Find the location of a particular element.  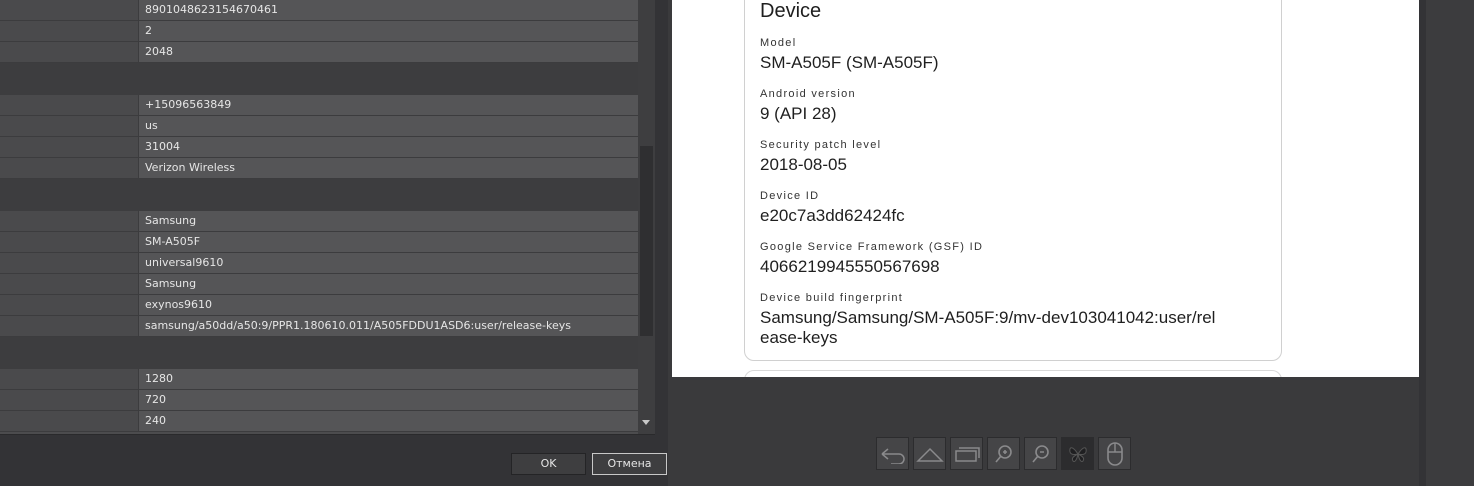

property-value: exynos9610 is located at coordinates (388, 305).